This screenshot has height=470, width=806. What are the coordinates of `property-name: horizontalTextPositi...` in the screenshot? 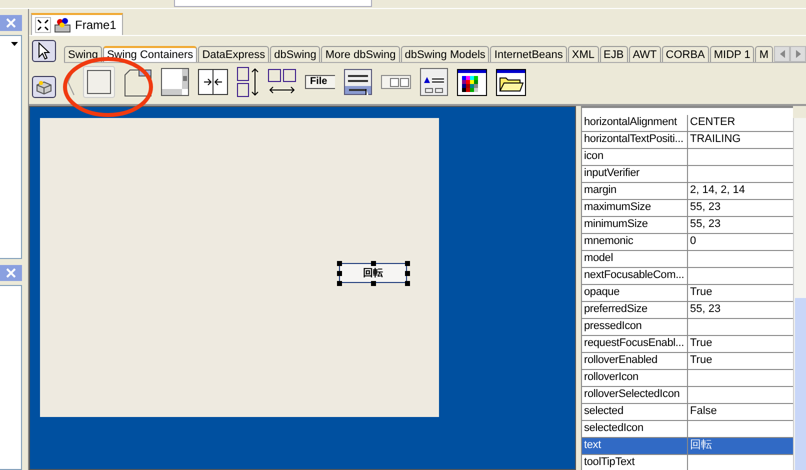 It's located at (635, 140).